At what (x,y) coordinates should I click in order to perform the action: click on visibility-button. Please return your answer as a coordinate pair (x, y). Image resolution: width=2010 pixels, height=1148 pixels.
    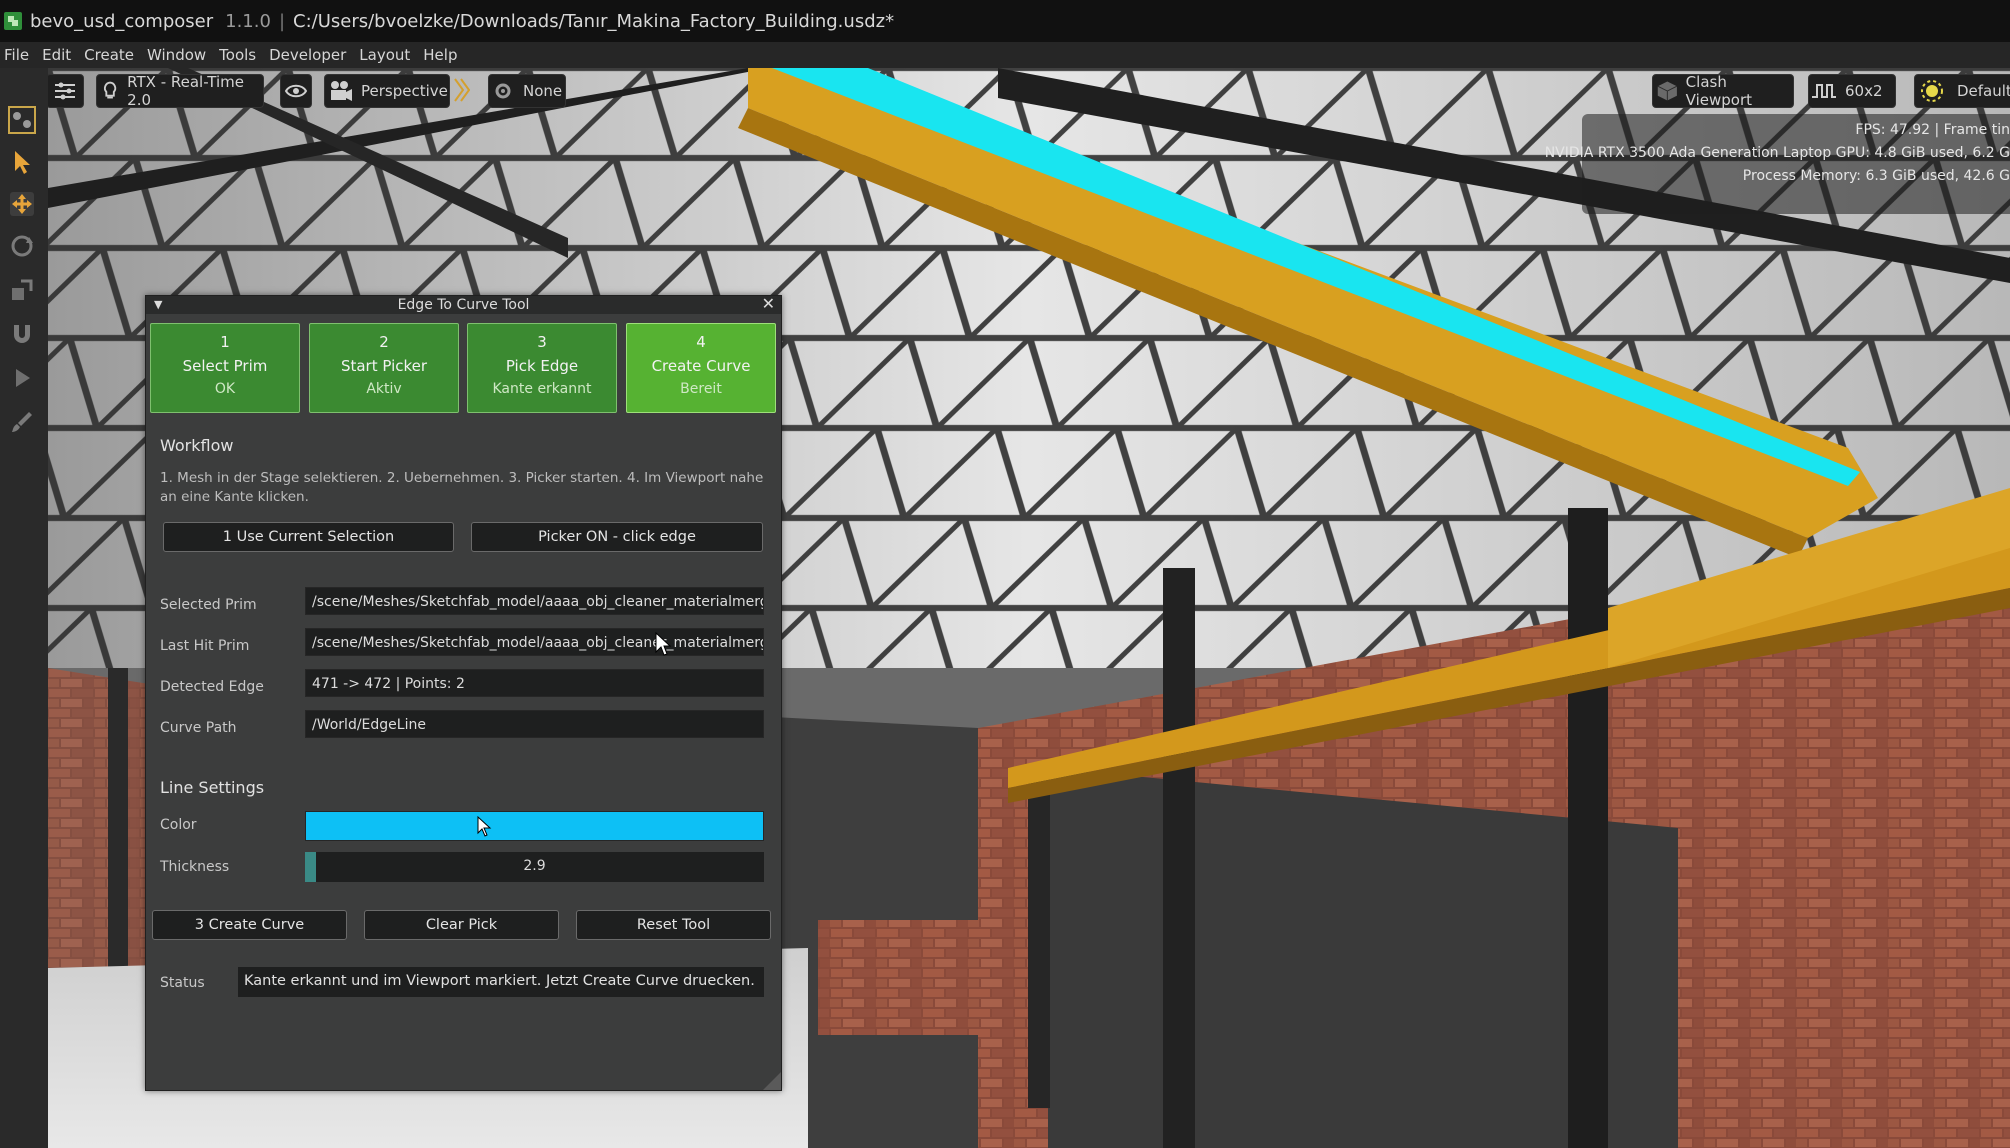
    Looking at the image, I should click on (296, 91).